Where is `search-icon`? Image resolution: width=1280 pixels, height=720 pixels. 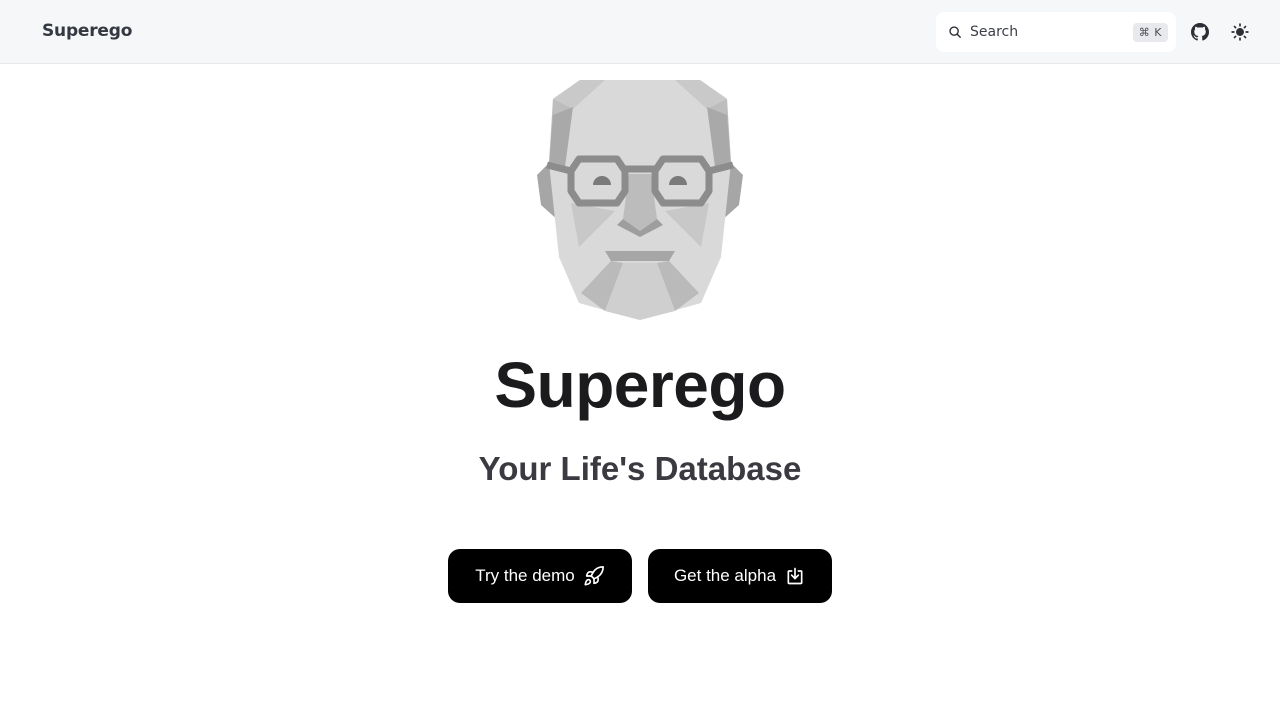 search-icon is located at coordinates (955, 32).